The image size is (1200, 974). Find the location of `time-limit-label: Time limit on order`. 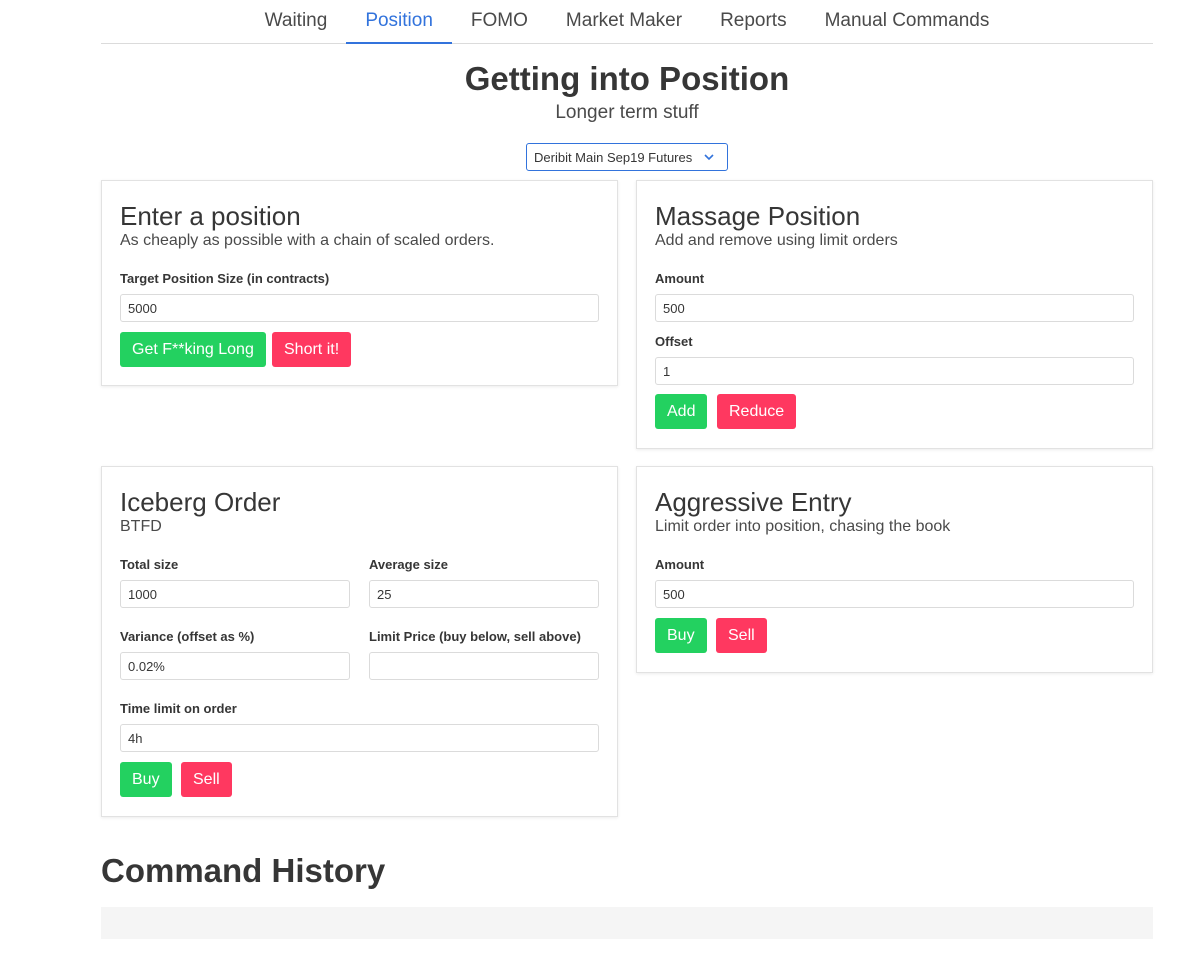

time-limit-label: Time limit on order is located at coordinates (178, 708).